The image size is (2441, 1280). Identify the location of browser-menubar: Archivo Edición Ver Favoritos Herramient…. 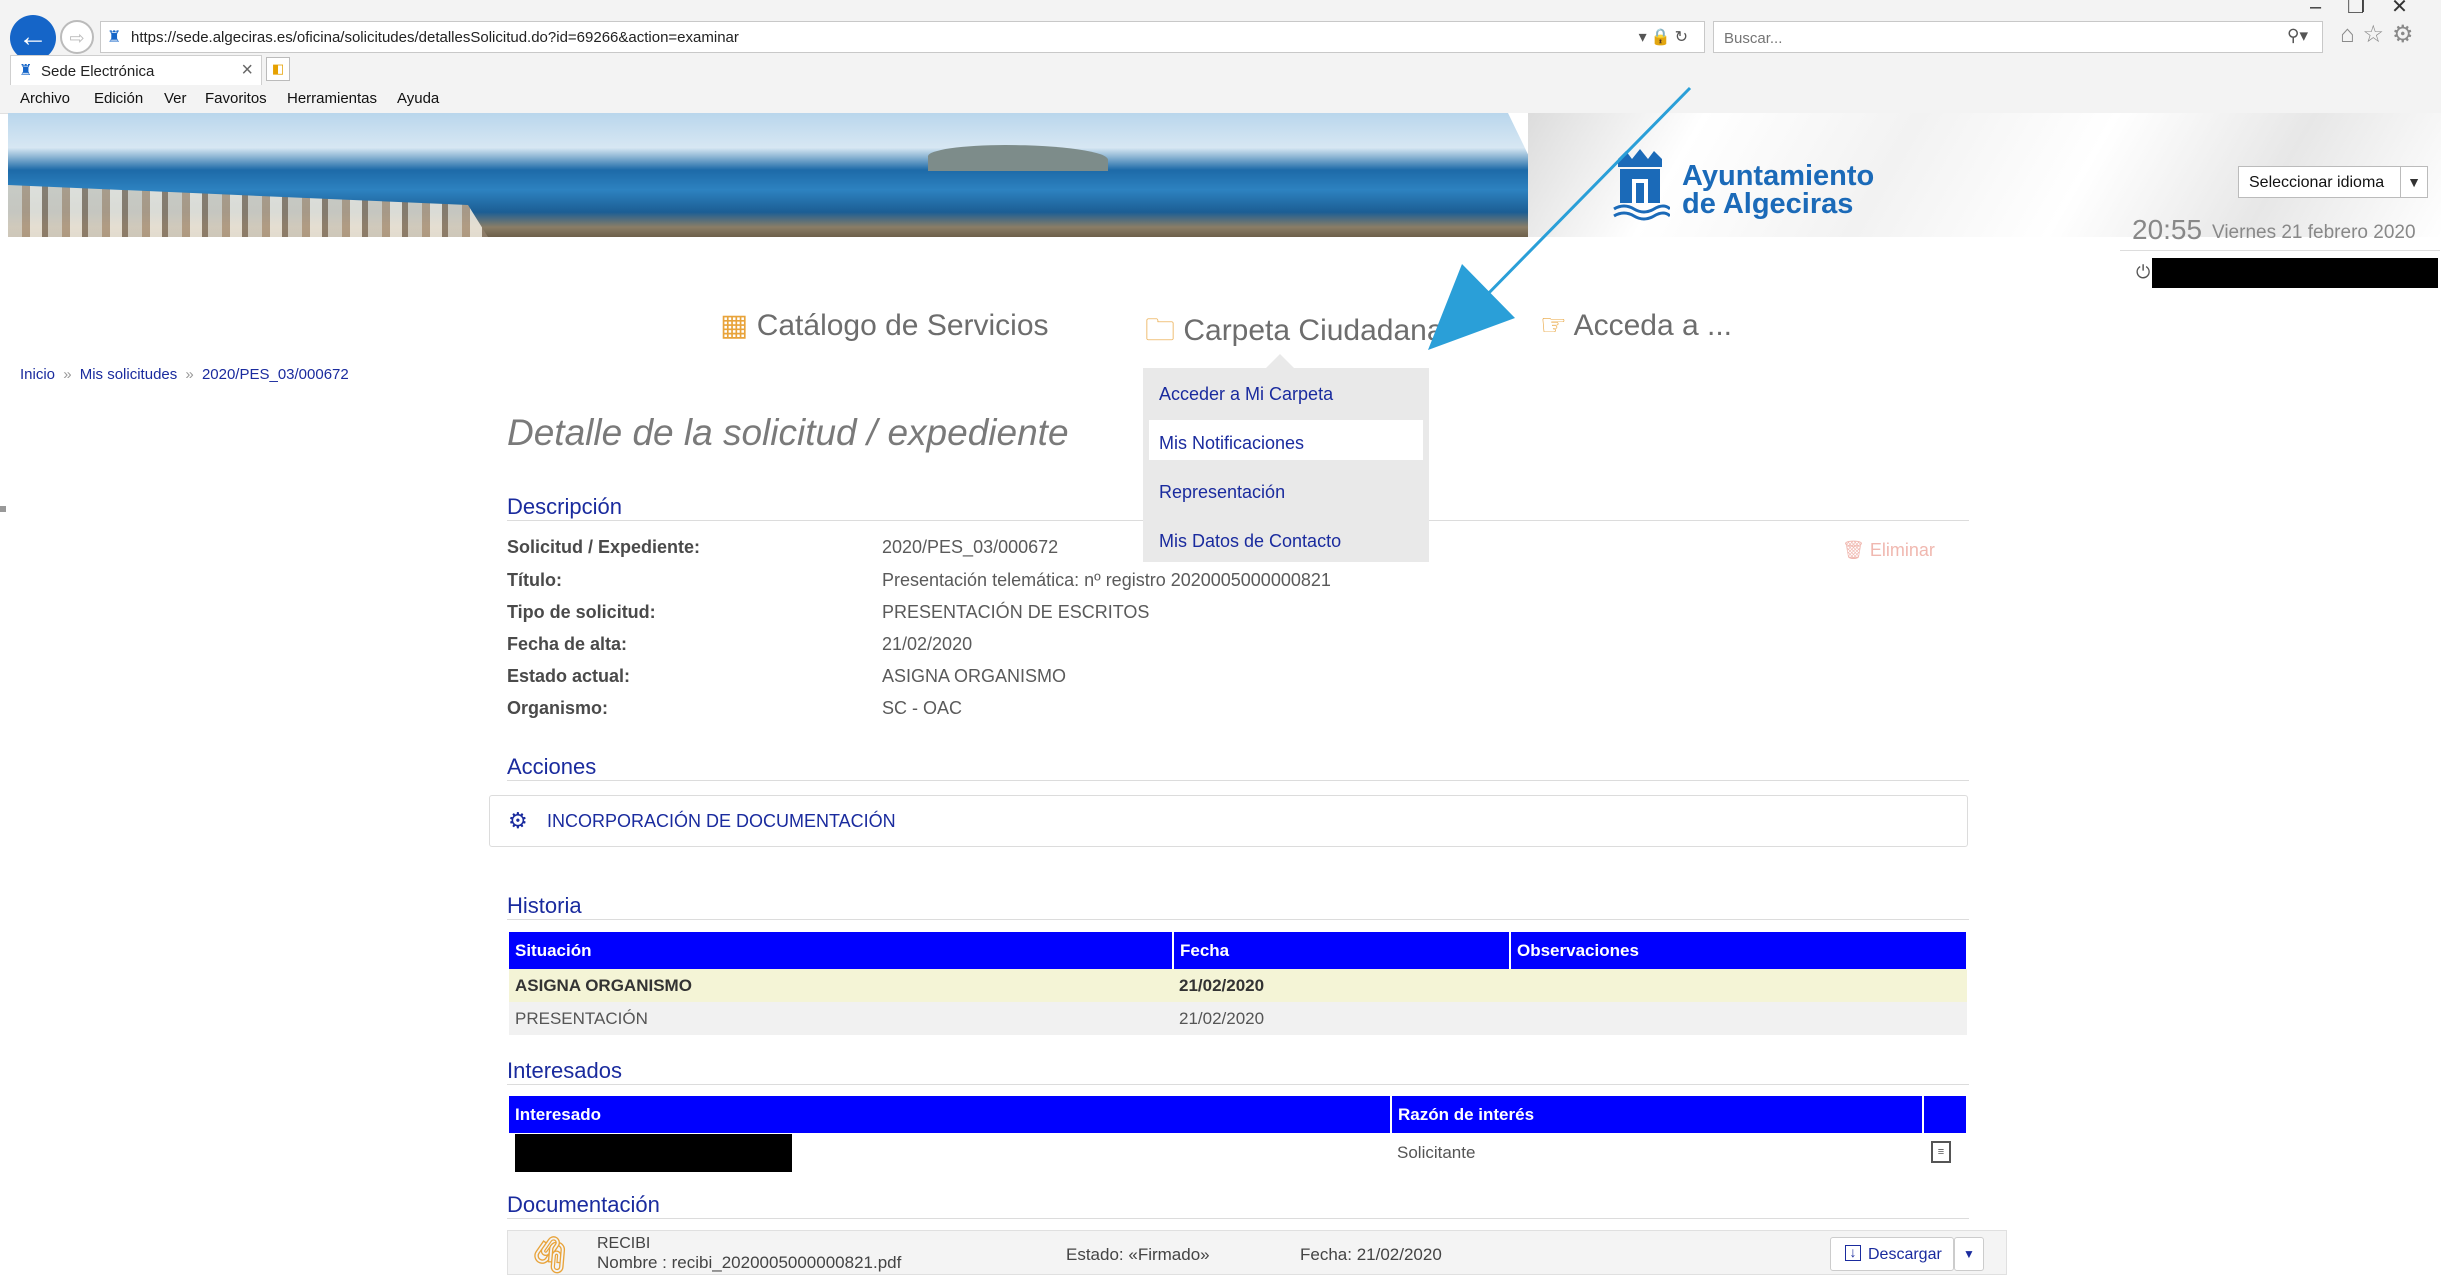
(1220, 99).